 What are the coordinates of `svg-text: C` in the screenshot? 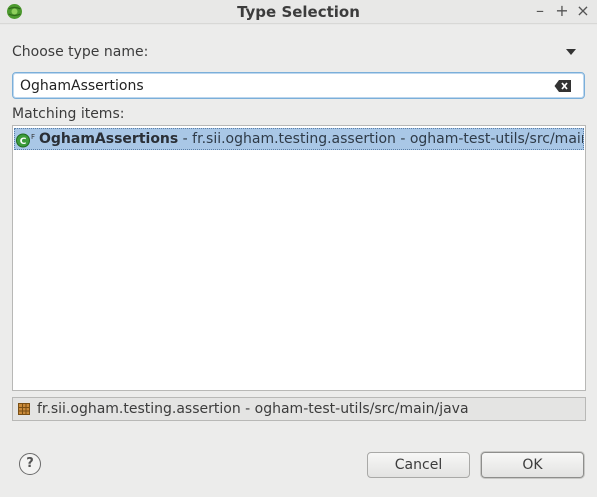 It's located at (23, 142).